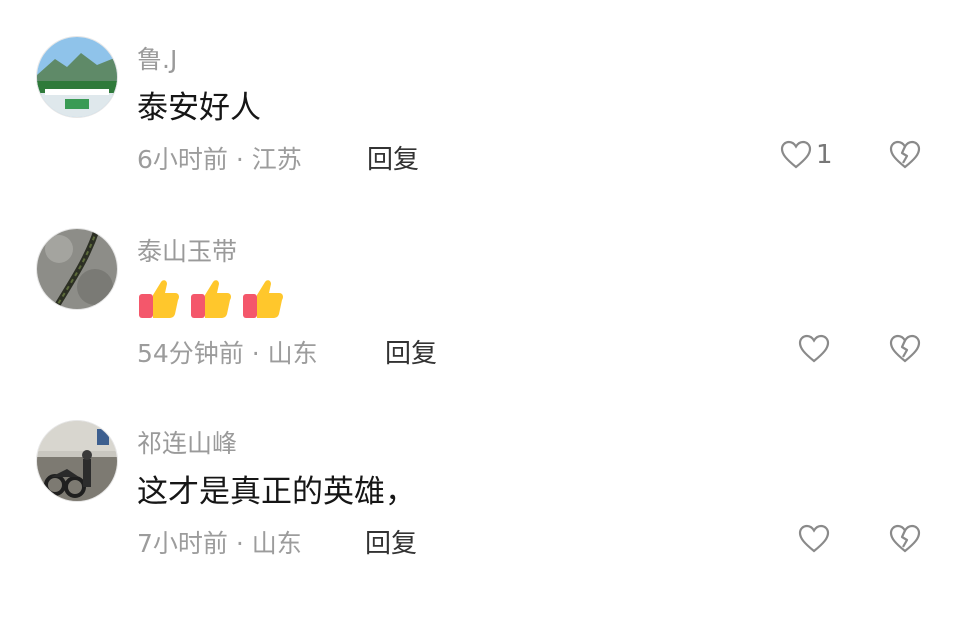 The image size is (960, 620). Describe the element at coordinates (219, 159) in the screenshot. I see `comment-meta: 6小时前 · 江苏` at that location.